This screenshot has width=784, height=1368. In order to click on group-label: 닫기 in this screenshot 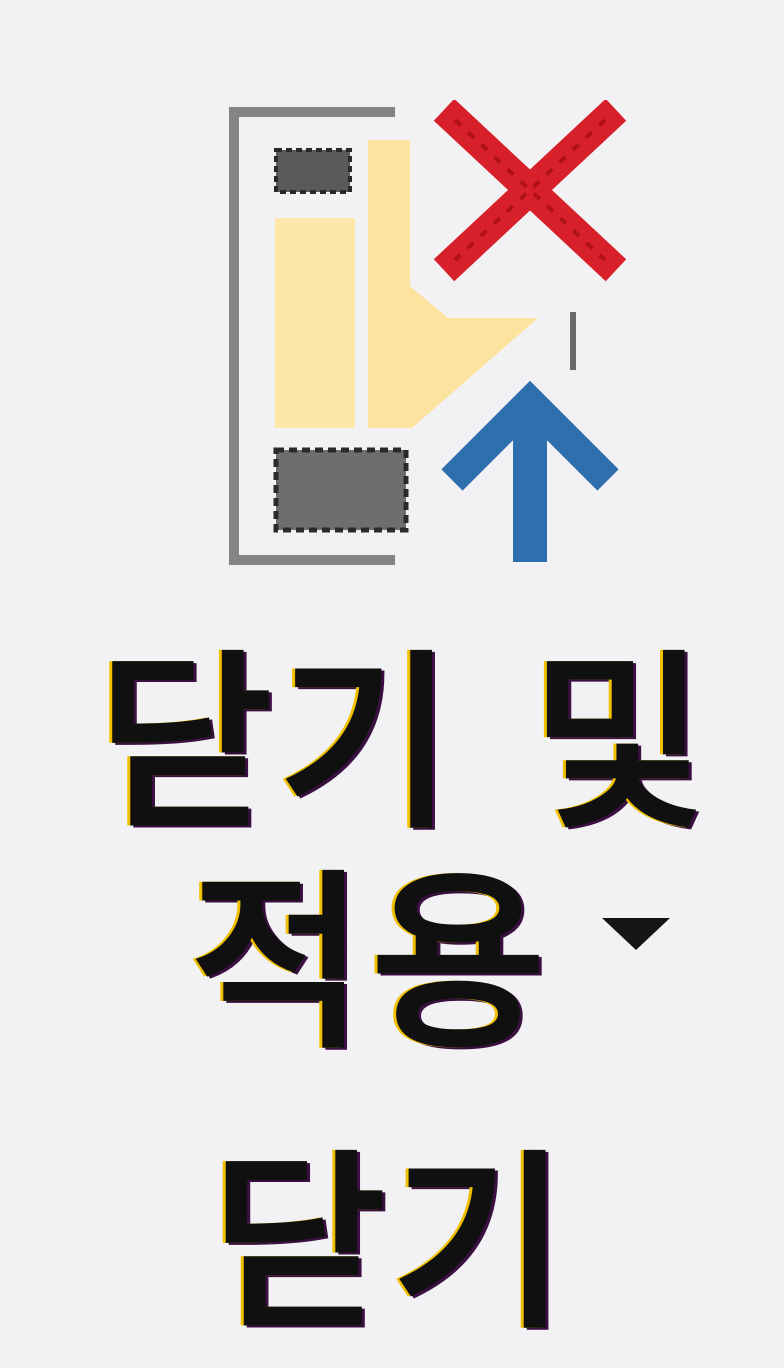, I will do `click(392, 1244)`.